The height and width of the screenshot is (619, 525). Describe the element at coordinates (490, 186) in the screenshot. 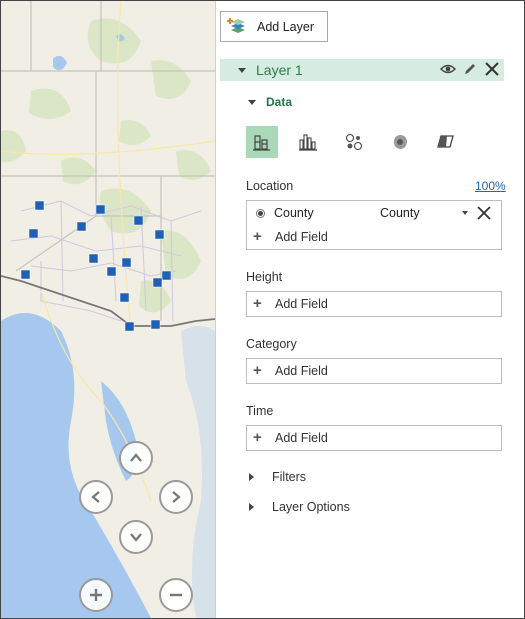

I see `location-percent-link: 100%` at that location.